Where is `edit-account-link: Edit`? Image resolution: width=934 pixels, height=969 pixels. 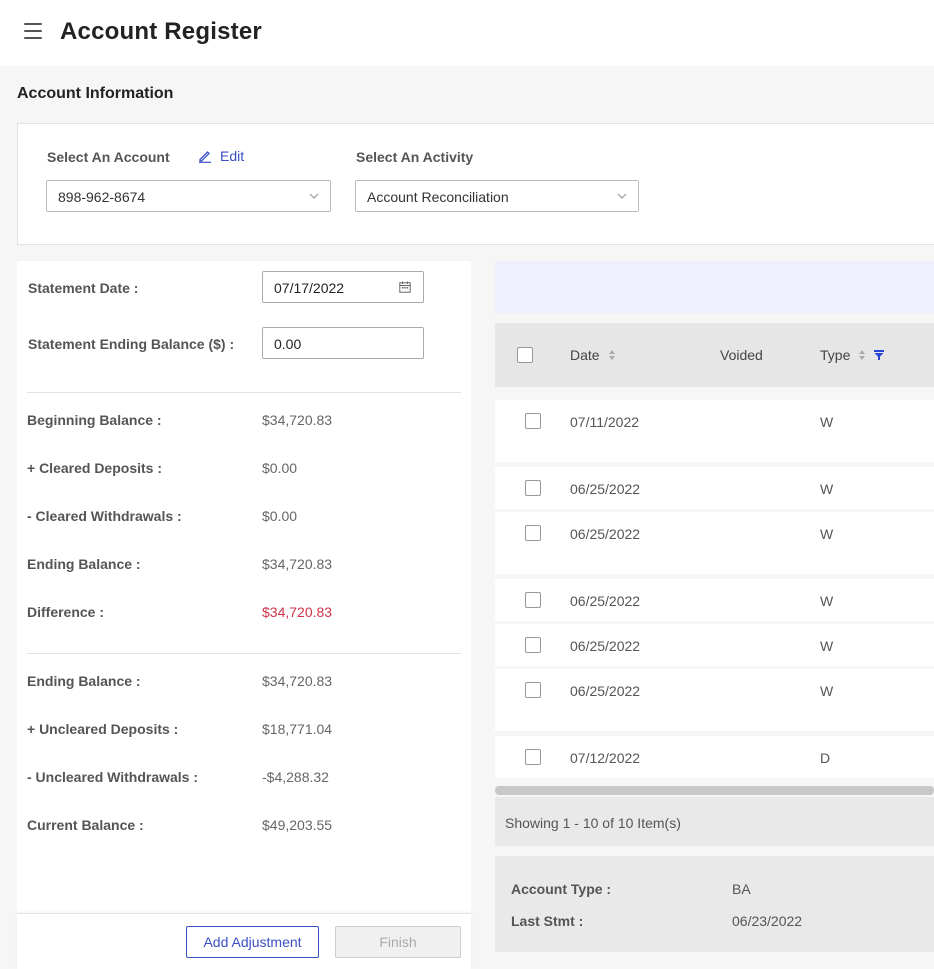 edit-account-link: Edit is located at coordinates (221, 156).